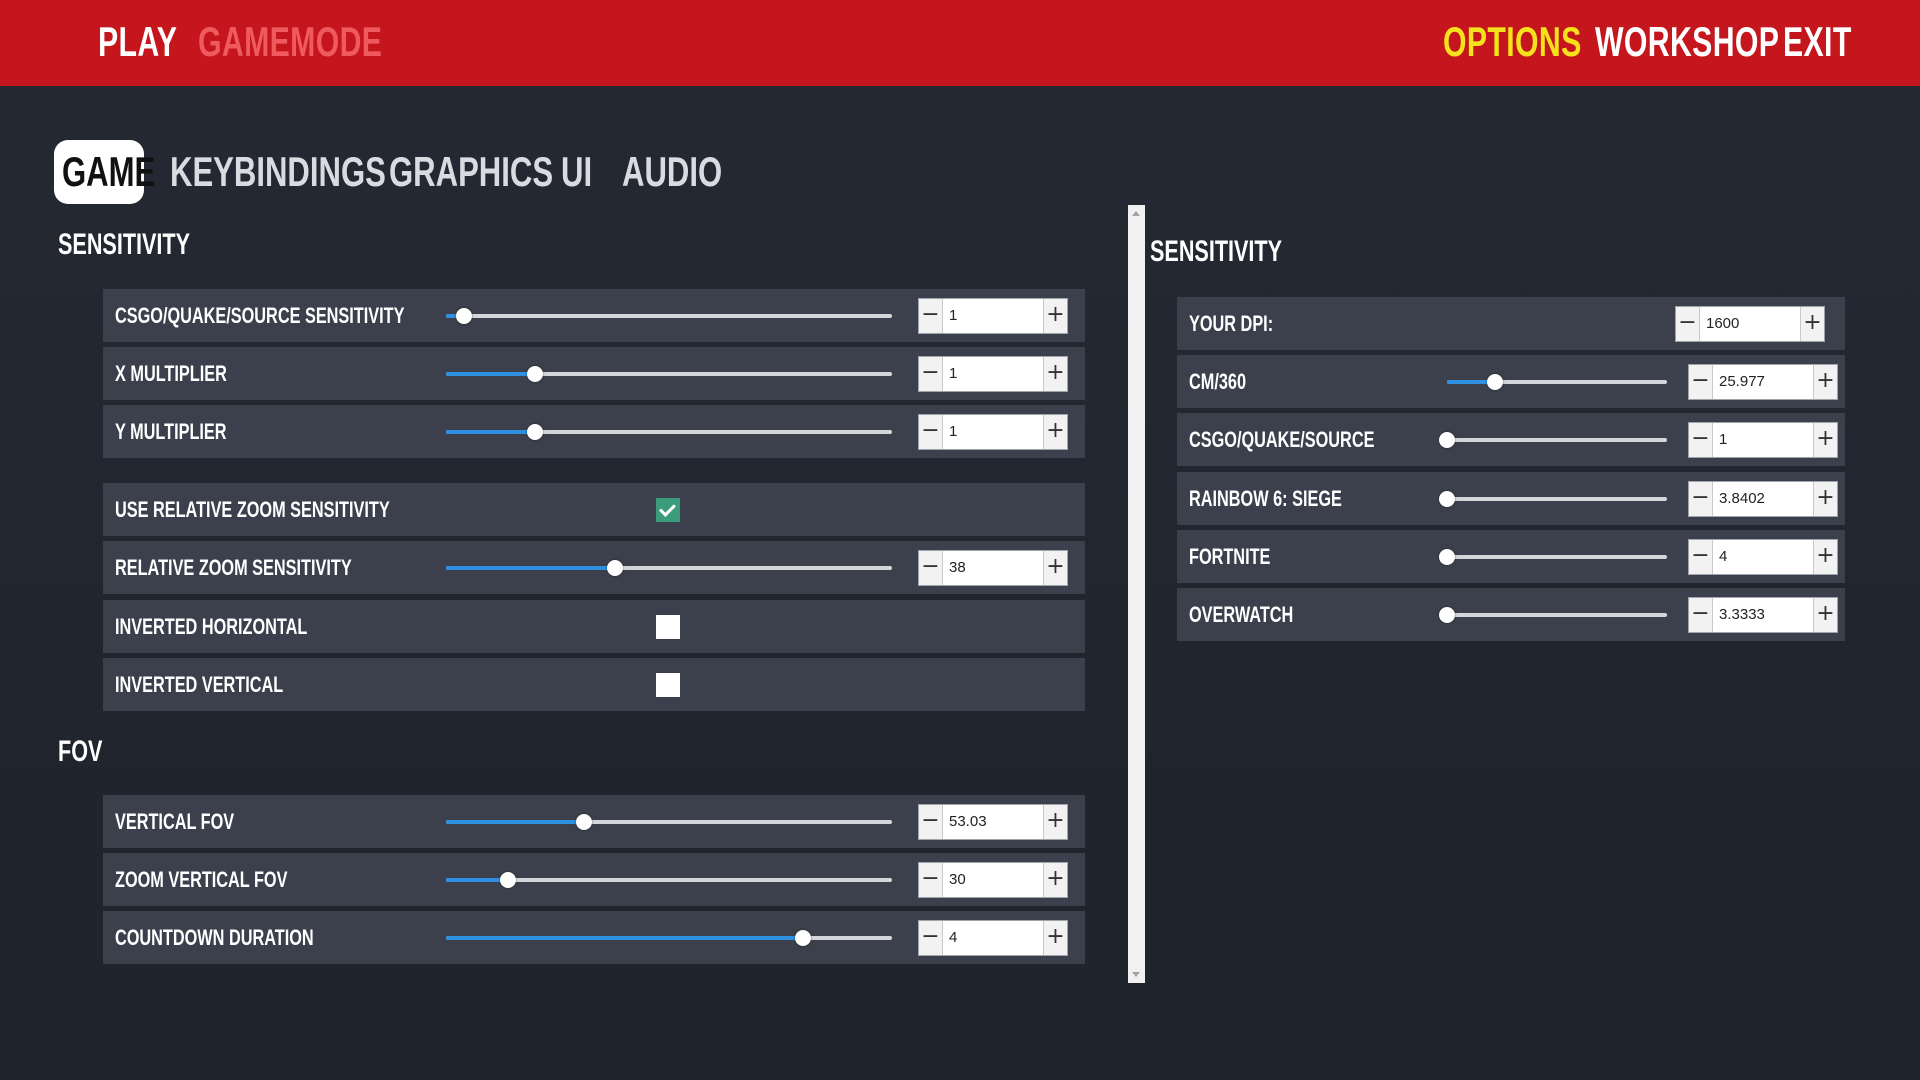  What do you see at coordinates (1553, 614) in the screenshot?
I see `overwatch-slider` at bounding box center [1553, 614].